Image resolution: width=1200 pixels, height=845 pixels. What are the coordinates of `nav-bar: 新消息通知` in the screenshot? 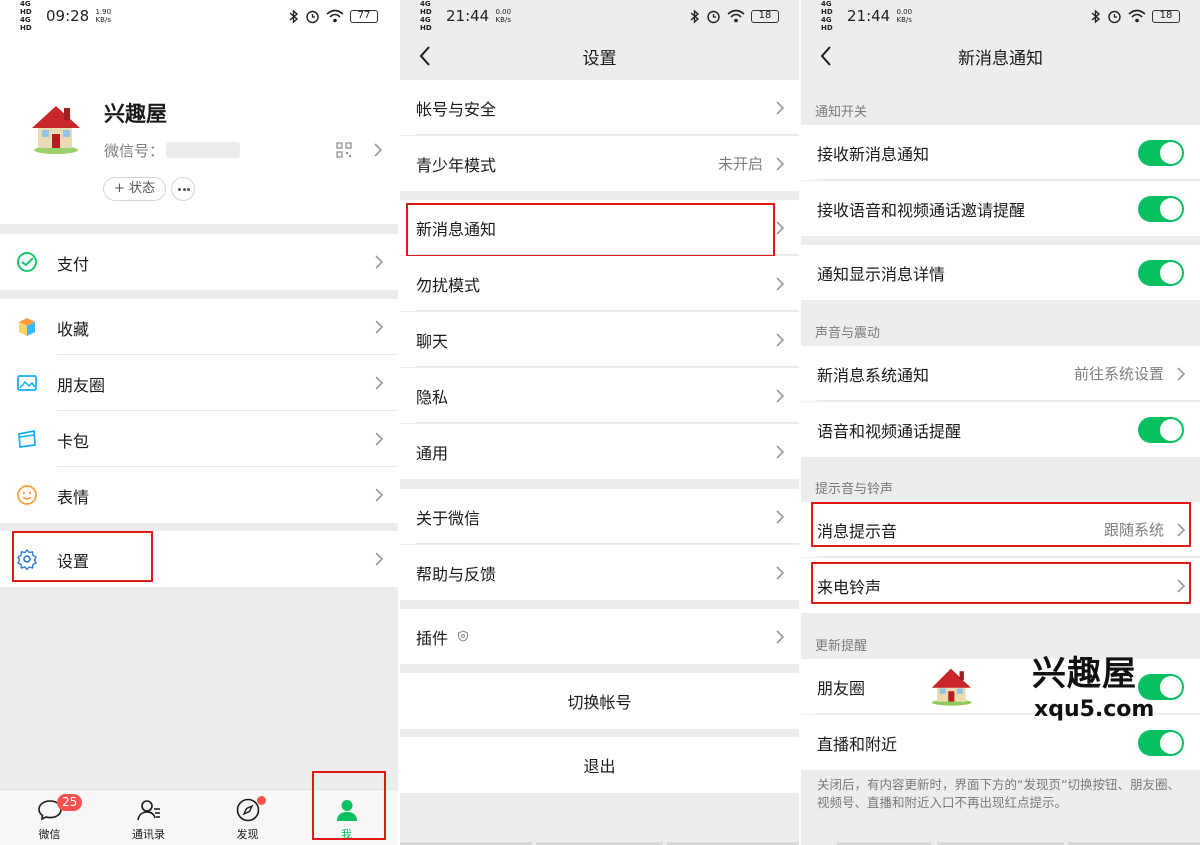 It's located at (1000, 56).